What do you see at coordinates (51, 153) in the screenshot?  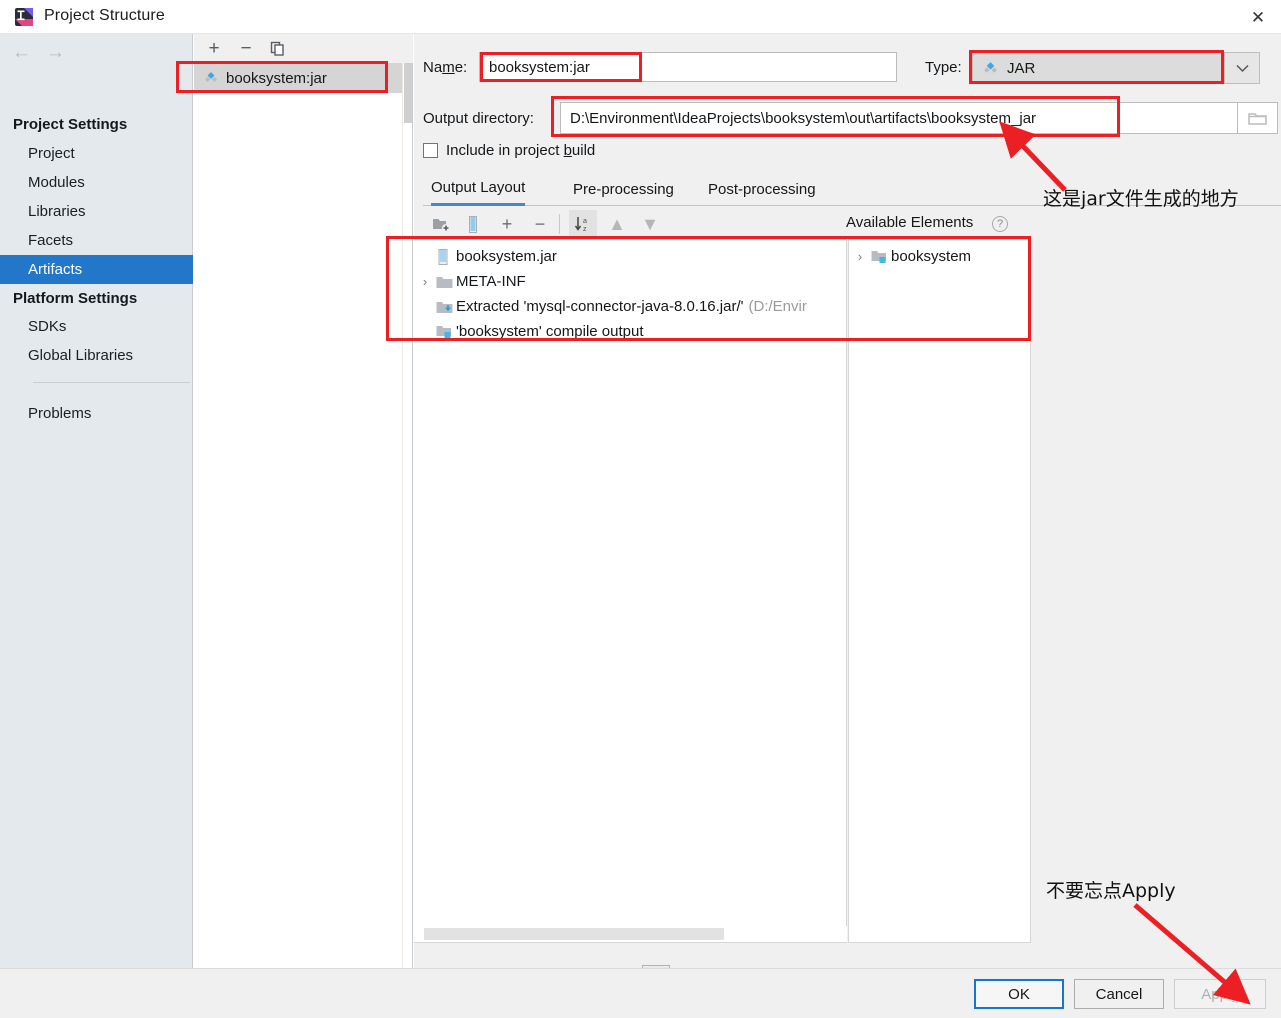 I see `sidebar-item-label: Project` at bounding box center [51, 153].